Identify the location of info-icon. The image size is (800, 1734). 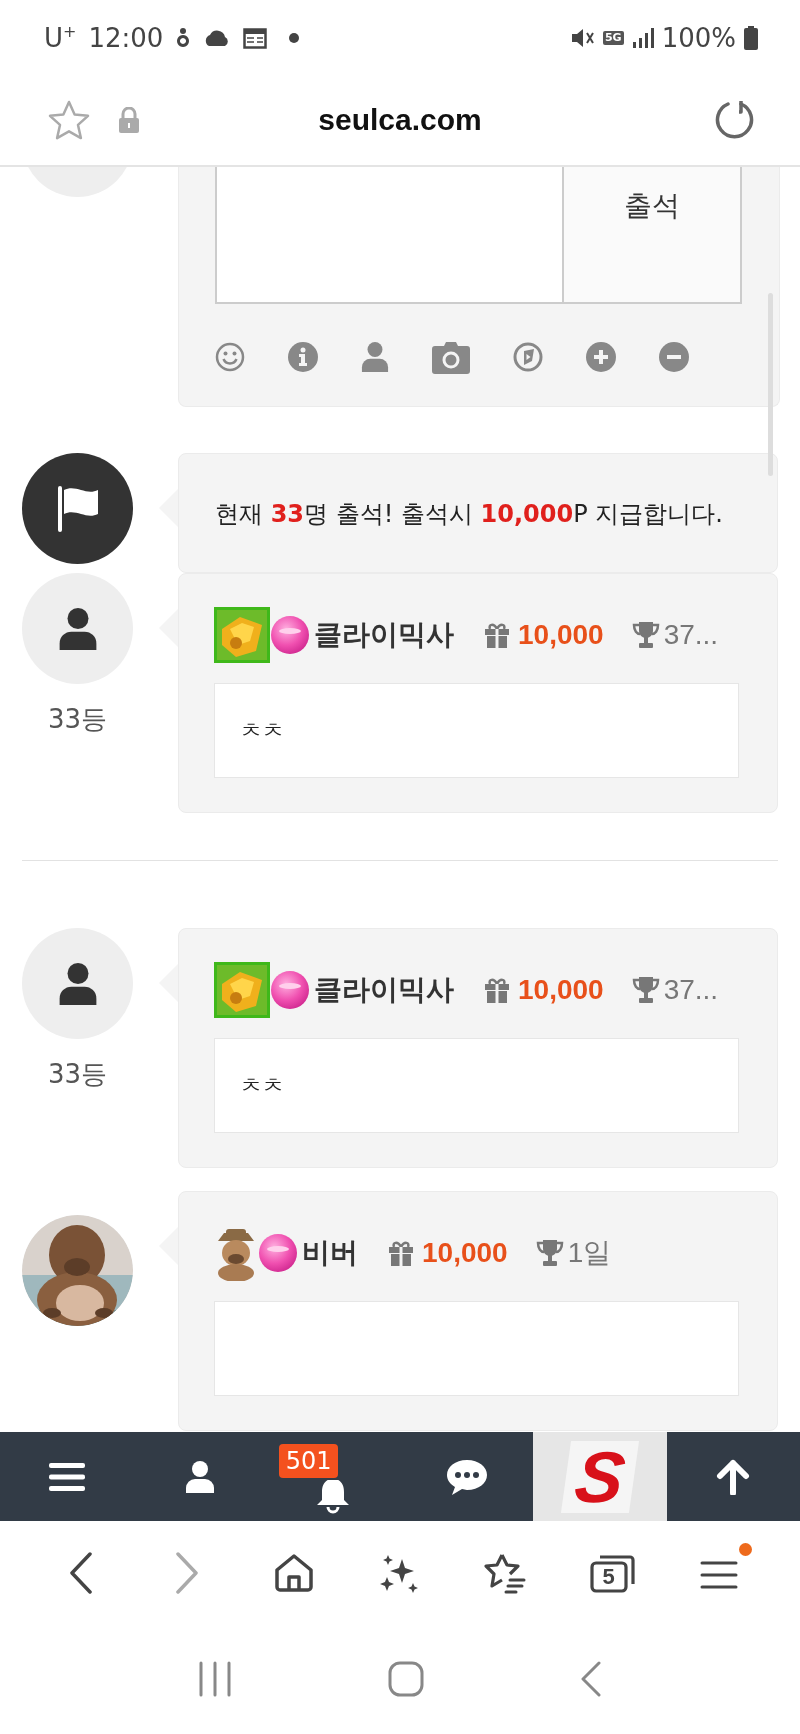
(303, 357).